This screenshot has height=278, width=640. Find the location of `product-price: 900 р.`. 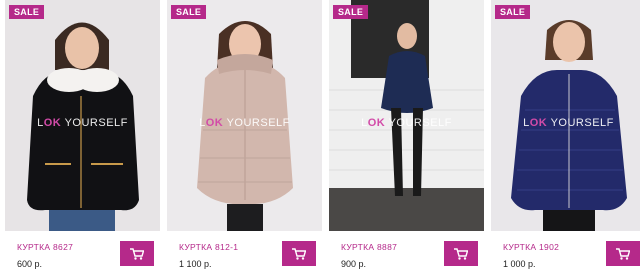

product-price: 900 р. is located at coordinates (354, 264).